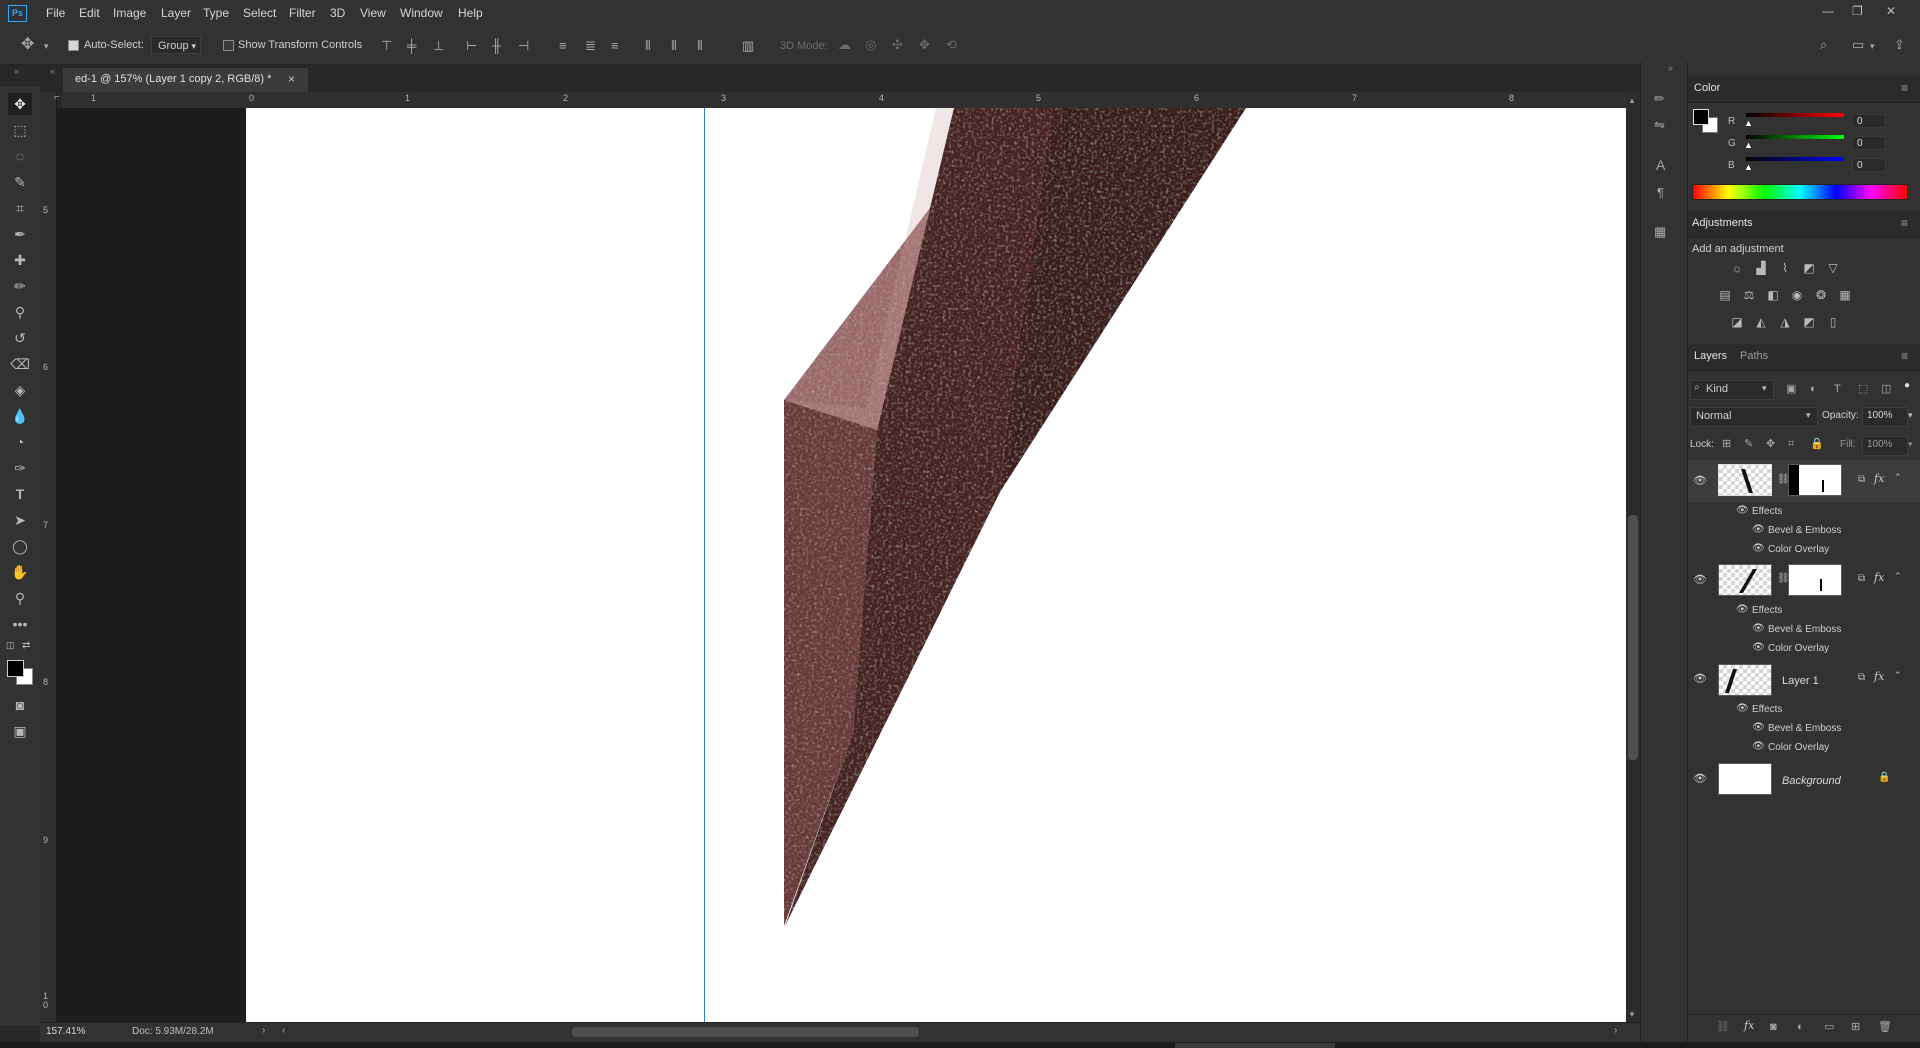 This screenshot has width=1920, height=1048. What do you see at coordinates (1869, 165) in the screenshot?
I see `blue-value-field: 0` at bounding box center [1869, 165].